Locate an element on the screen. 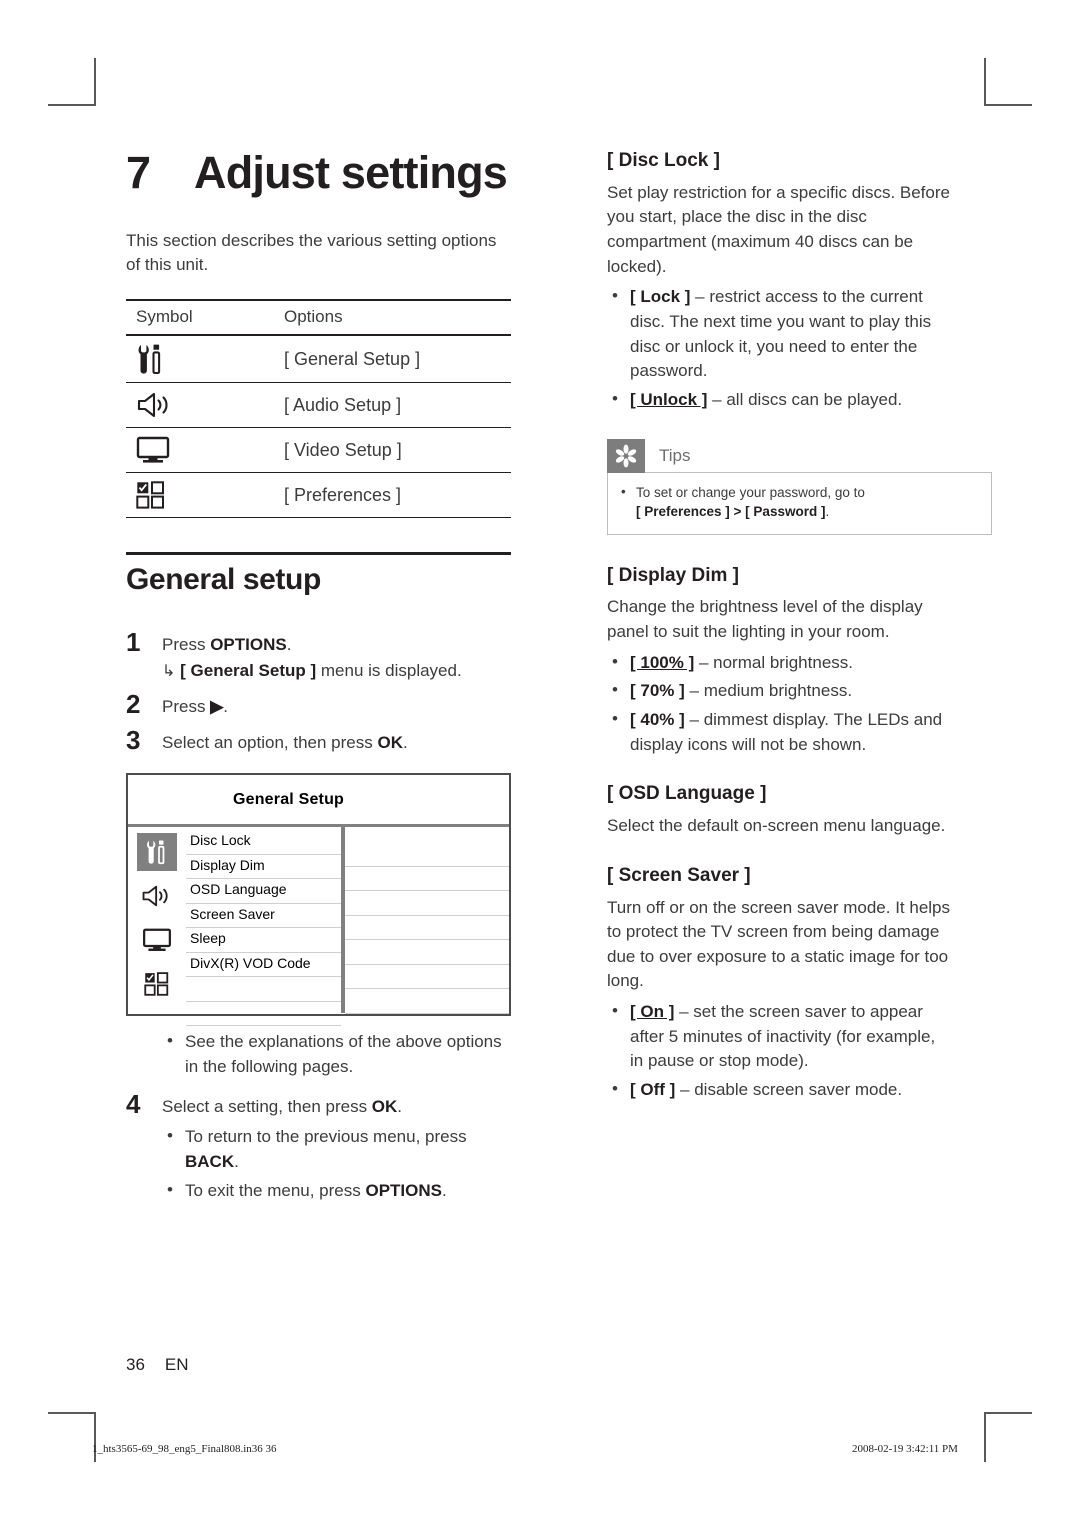  osd-rail-item-preferences is located at coordinates (157, 984).